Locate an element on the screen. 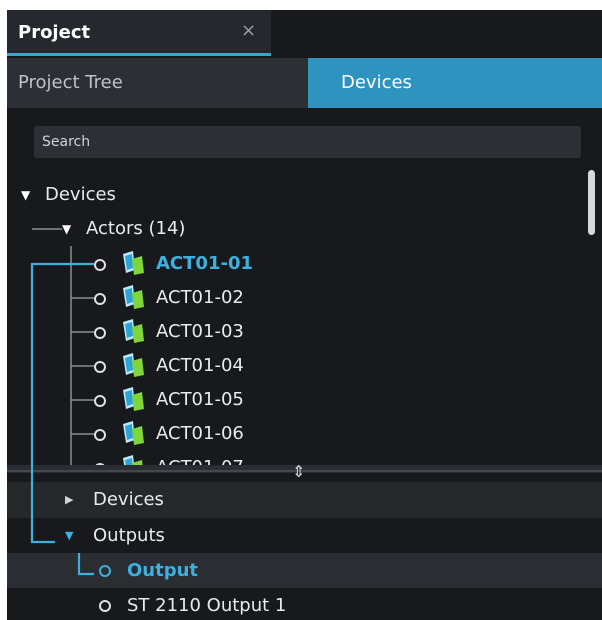  tree-root-label: Devices is located at coordinates (80, 194).